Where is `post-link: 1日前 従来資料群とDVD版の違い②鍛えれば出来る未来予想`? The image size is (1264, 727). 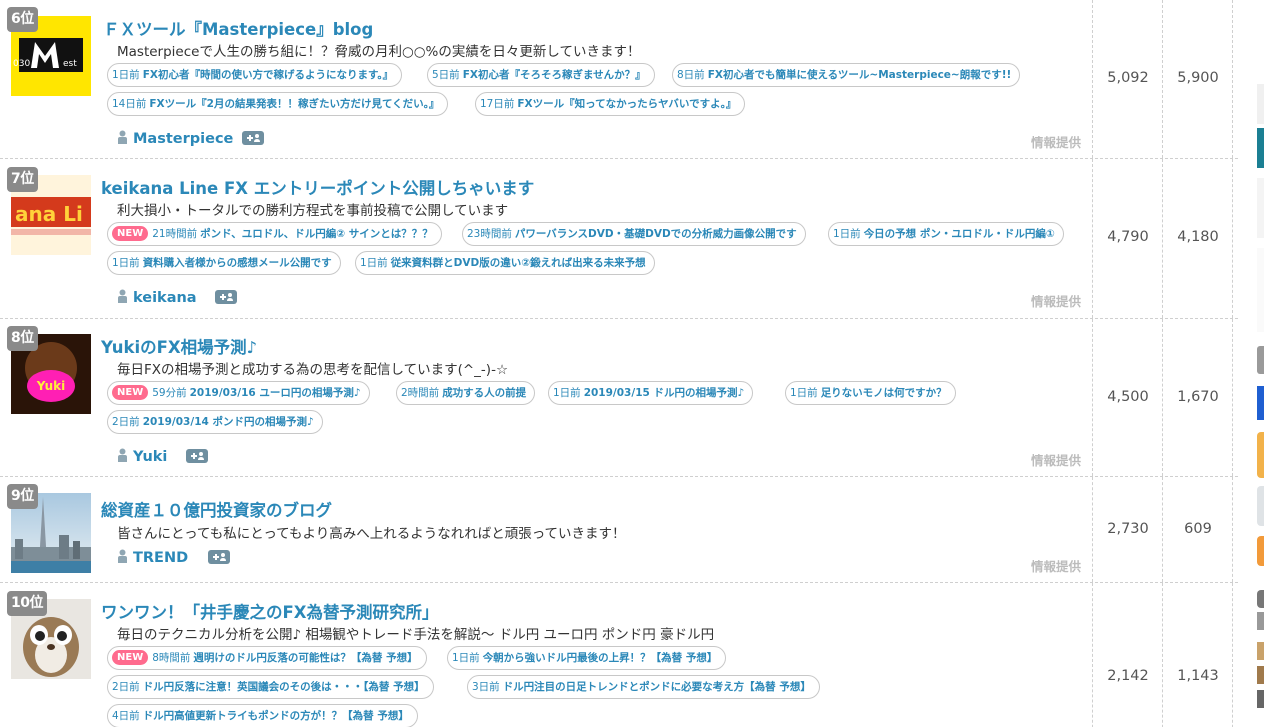
post-link: 1日前 従来資料群とDVD版の違い②鍛えれば出来る未来予想 is located at coordinates (505, 263).